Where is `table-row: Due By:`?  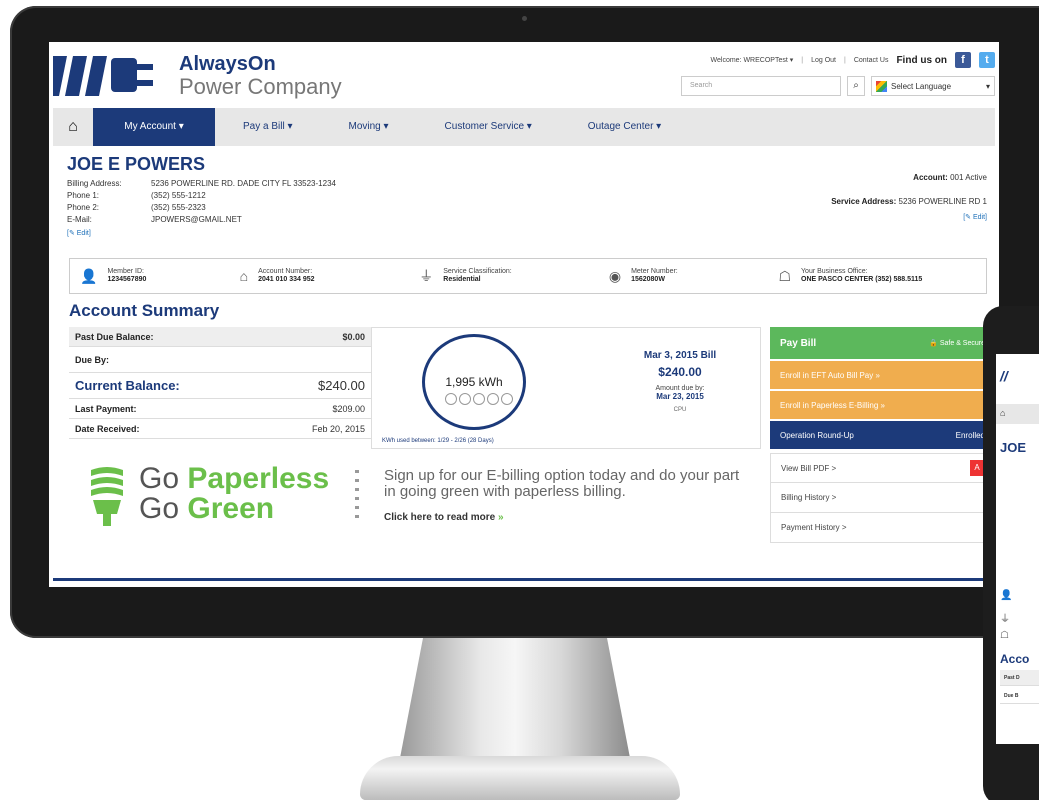 table-row: Due By: is located at coordinates (220, 360).